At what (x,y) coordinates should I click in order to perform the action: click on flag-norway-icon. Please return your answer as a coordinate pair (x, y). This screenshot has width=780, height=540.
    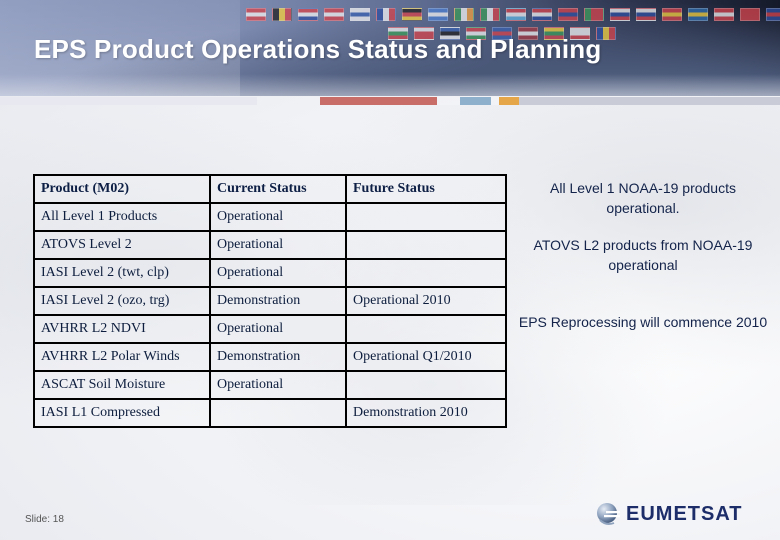
    Looking at the image, I should click on (568, 14).